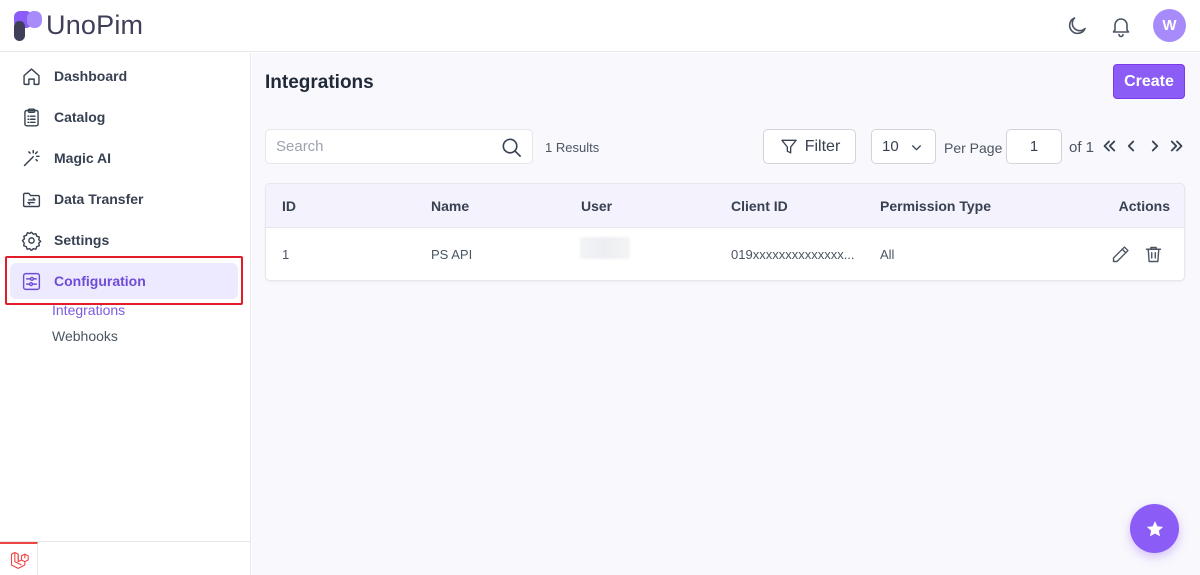 The height and width of the screenshot is (575, 1200). I want to click on brand-logo: UnoPim, so click(78, 25).